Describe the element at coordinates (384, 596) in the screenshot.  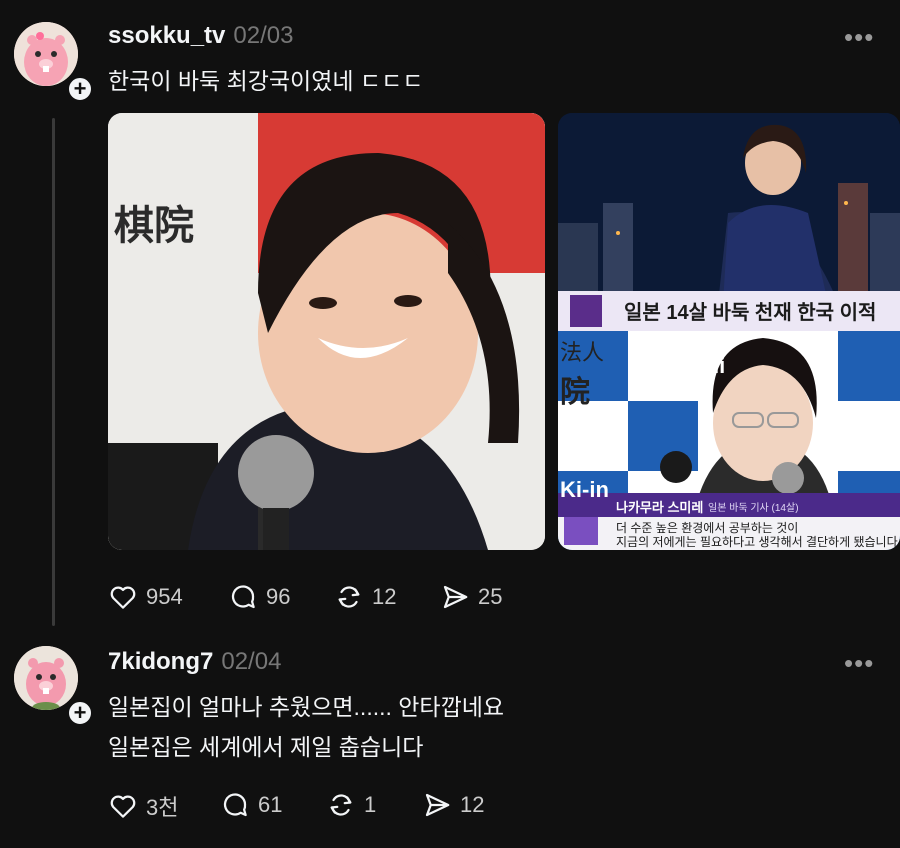
I see `repost-count: 12` at that location.